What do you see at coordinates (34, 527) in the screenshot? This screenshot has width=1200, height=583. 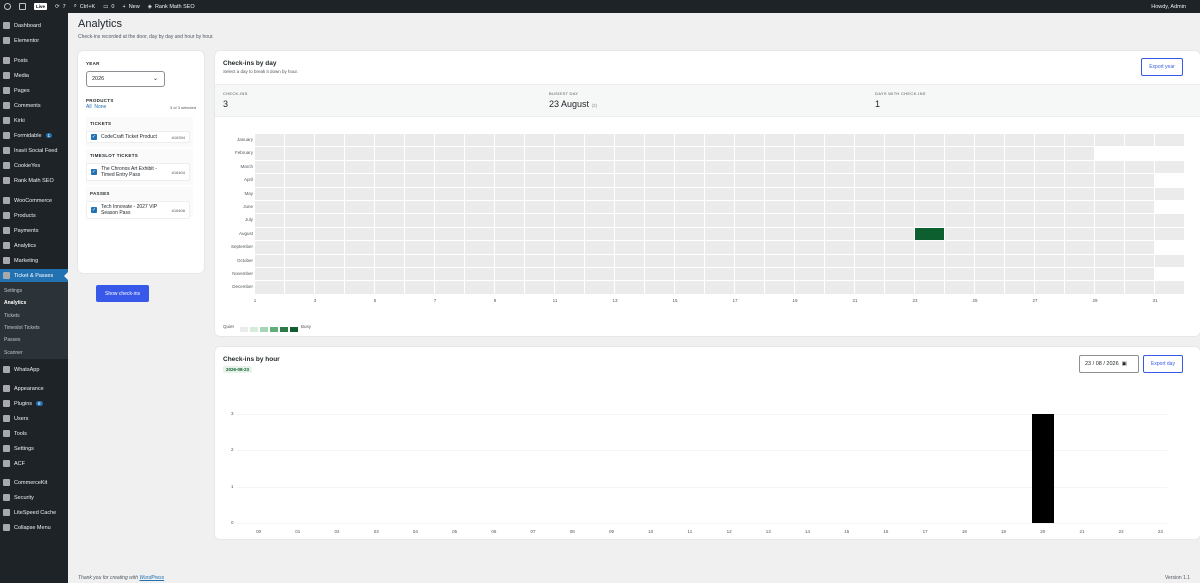 I see `sidebar-item-collapse-menu: Collapse Menu` at bounding box center [34, 527].